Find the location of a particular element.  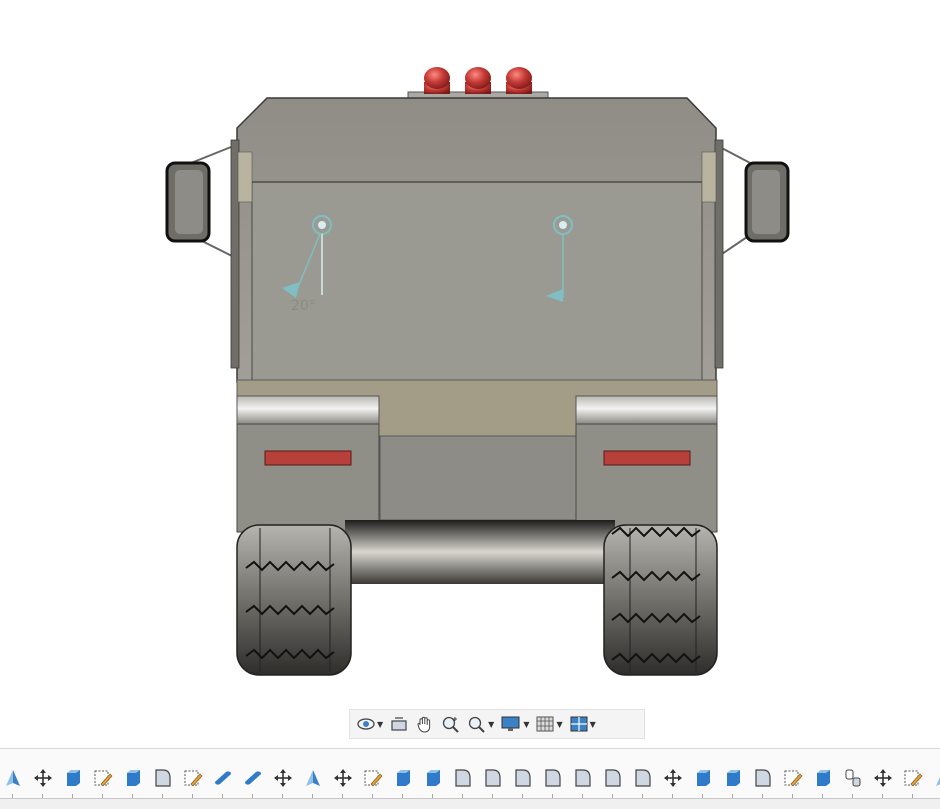

look-at-icon is located at coordinates (399, 724).